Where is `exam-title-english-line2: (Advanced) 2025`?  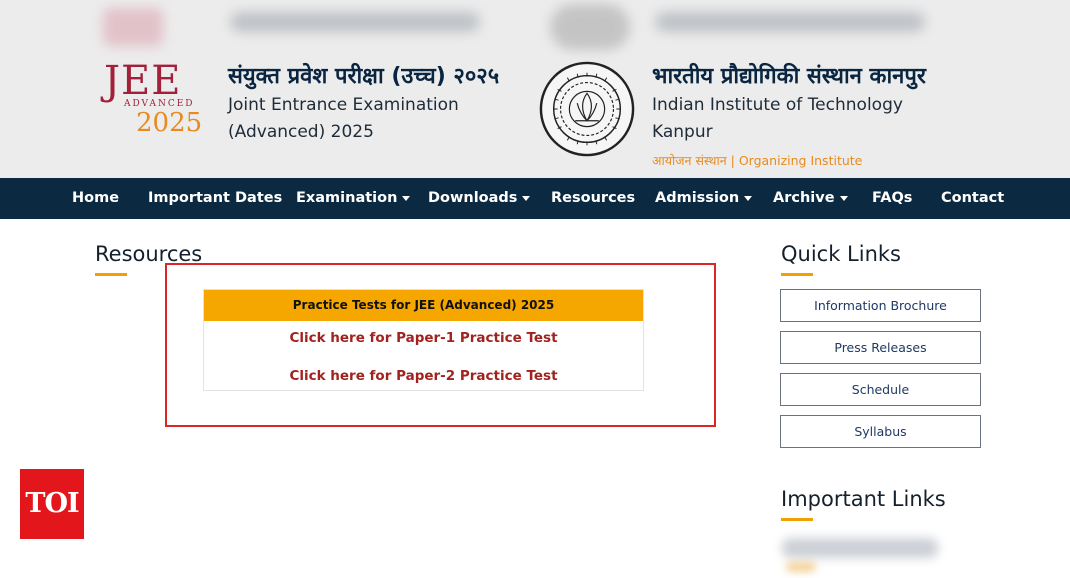 exam-title-english-line2: (Advanced) 2025 is located at coordinates (301, 132).